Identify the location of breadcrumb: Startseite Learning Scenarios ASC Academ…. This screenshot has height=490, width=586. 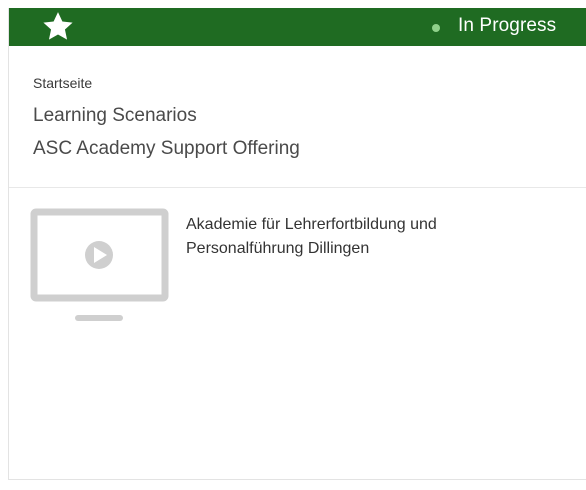
(166, 116).